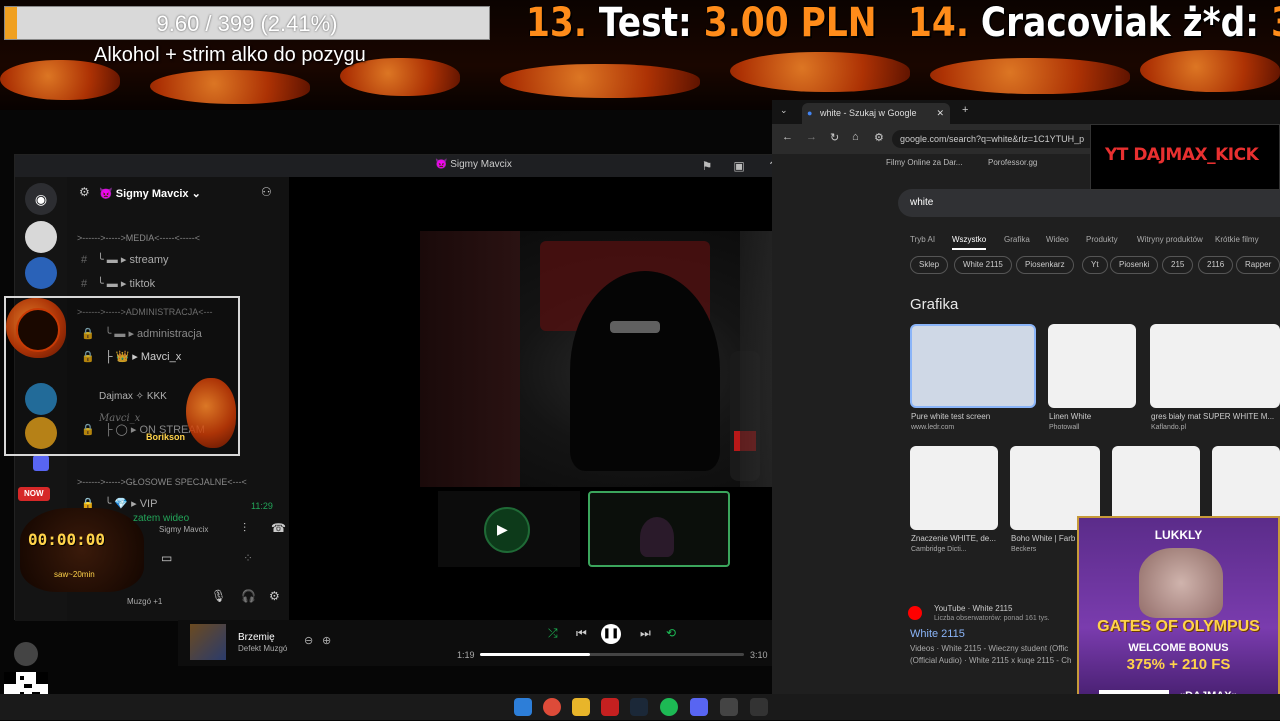 The height and width of the screenshot is (721, 1280). Describe the element at coordinates (787, 137) in the screenshot. I see `back-icon: ←` at that location.